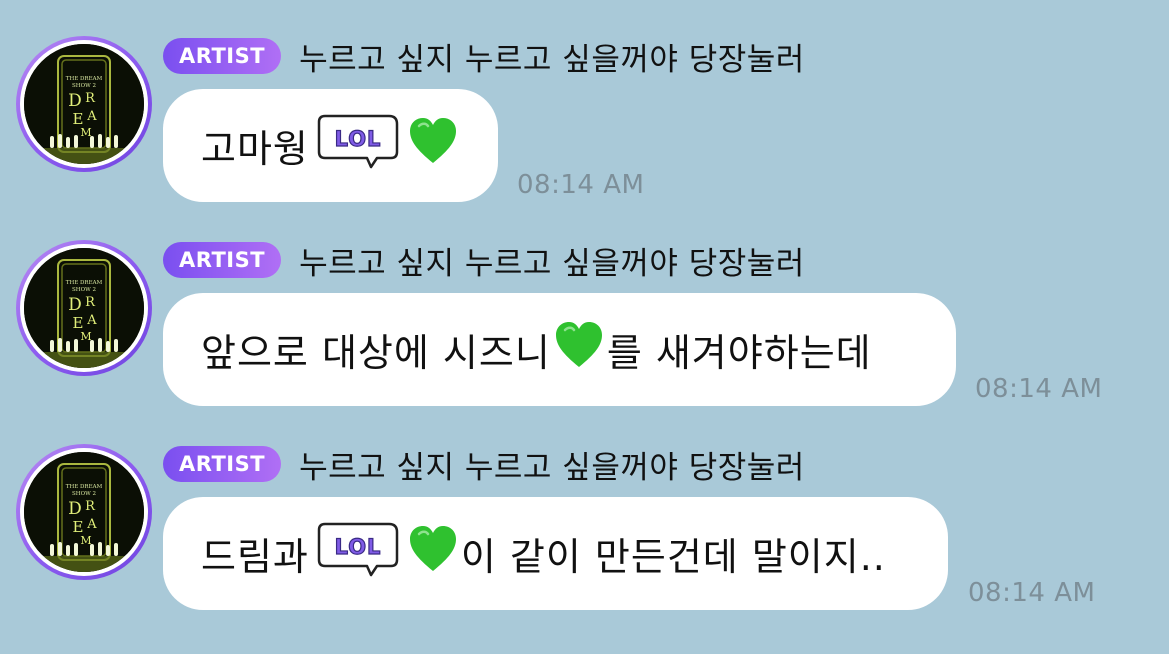 This screenshot has height=654, width=1169. I want to click on message-text: 드림과 LOL 이 같이 만든건데 말이지.., so click(543, 553).